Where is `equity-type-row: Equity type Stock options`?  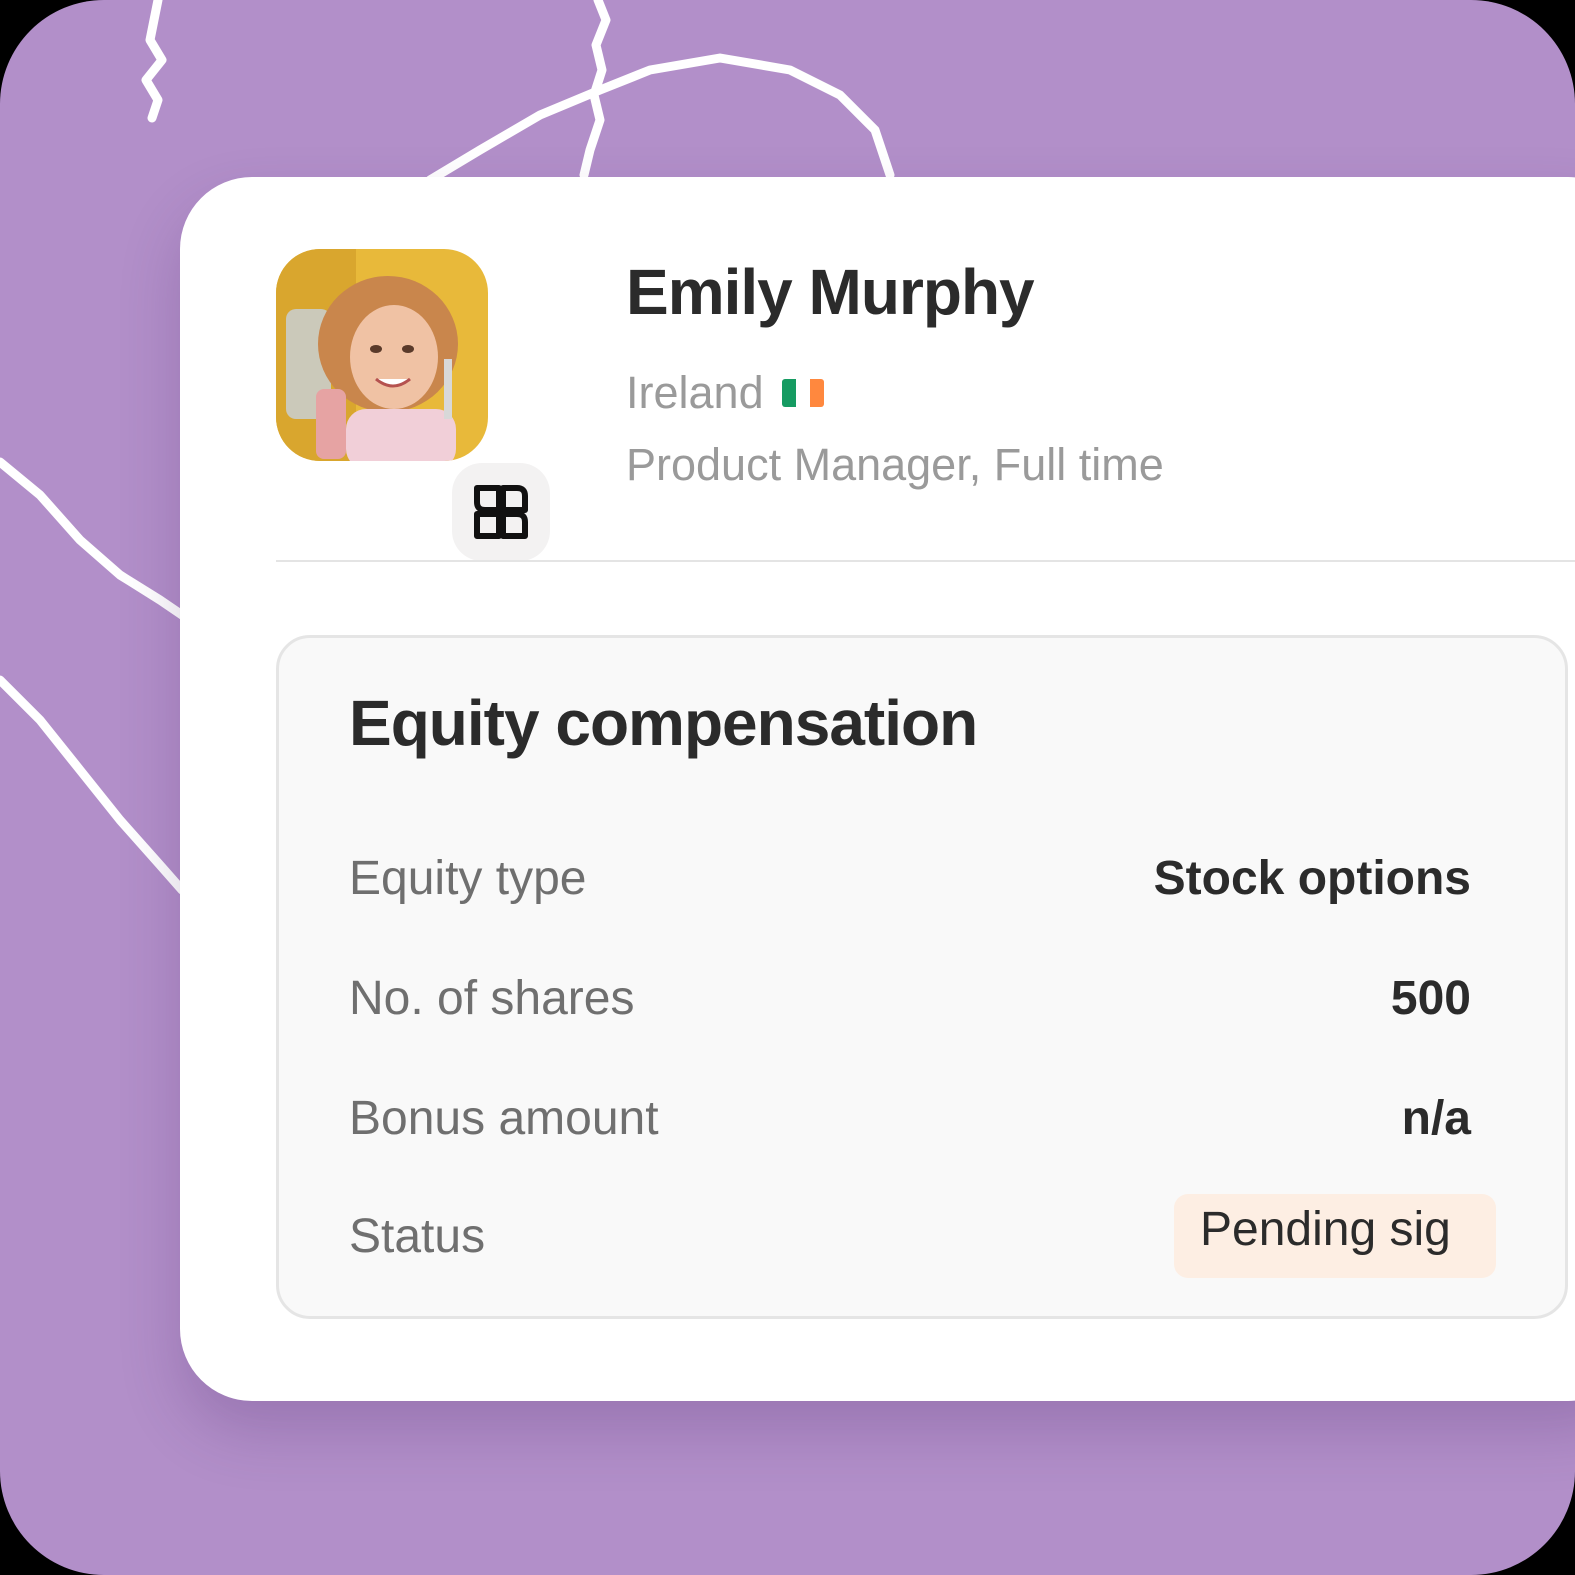 equity-type-row: Equity type Stock options is located at coordinates (910, 878).